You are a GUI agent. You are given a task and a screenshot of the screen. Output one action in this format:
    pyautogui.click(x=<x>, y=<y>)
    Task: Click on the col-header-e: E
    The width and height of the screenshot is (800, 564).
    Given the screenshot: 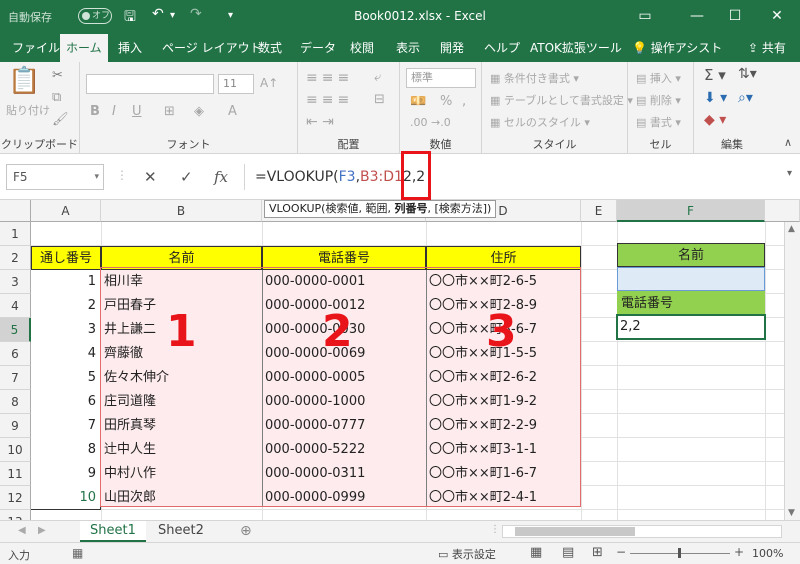 What is the action you would take?
    pyautogui.click(x=599, y=211)
    